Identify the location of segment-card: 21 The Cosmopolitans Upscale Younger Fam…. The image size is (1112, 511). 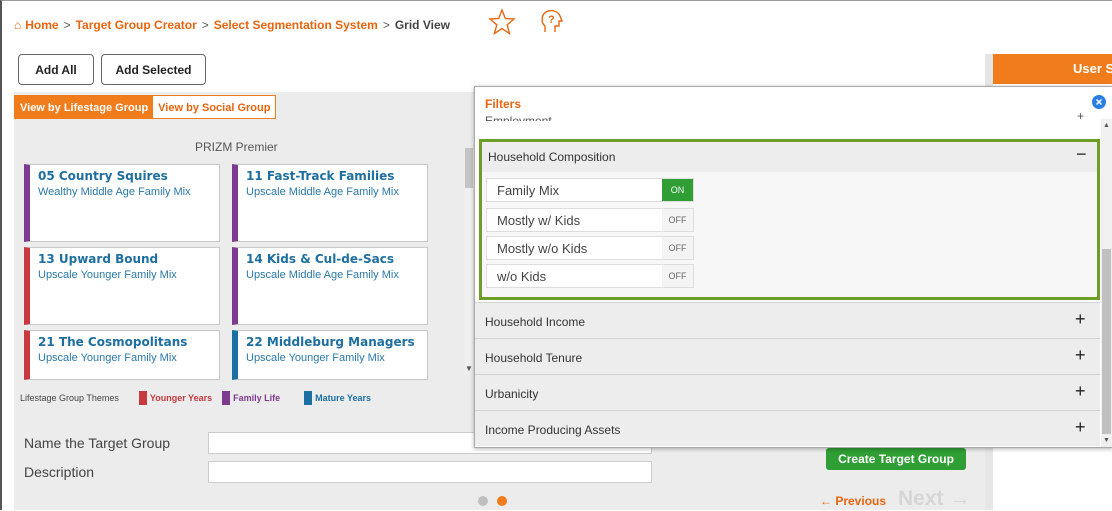
(122, 355).